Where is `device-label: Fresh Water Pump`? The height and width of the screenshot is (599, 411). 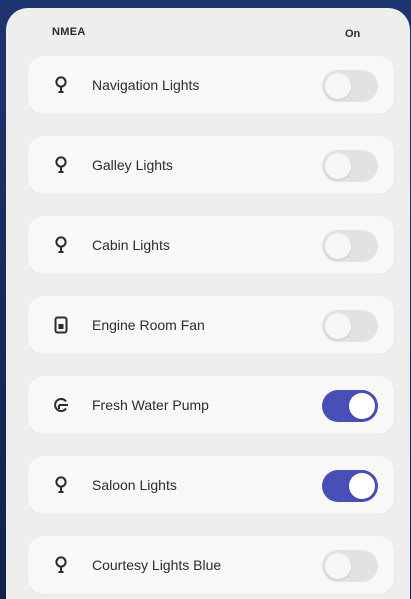 device-label: Fresh Water Pump is located at coordinates (150, 405).